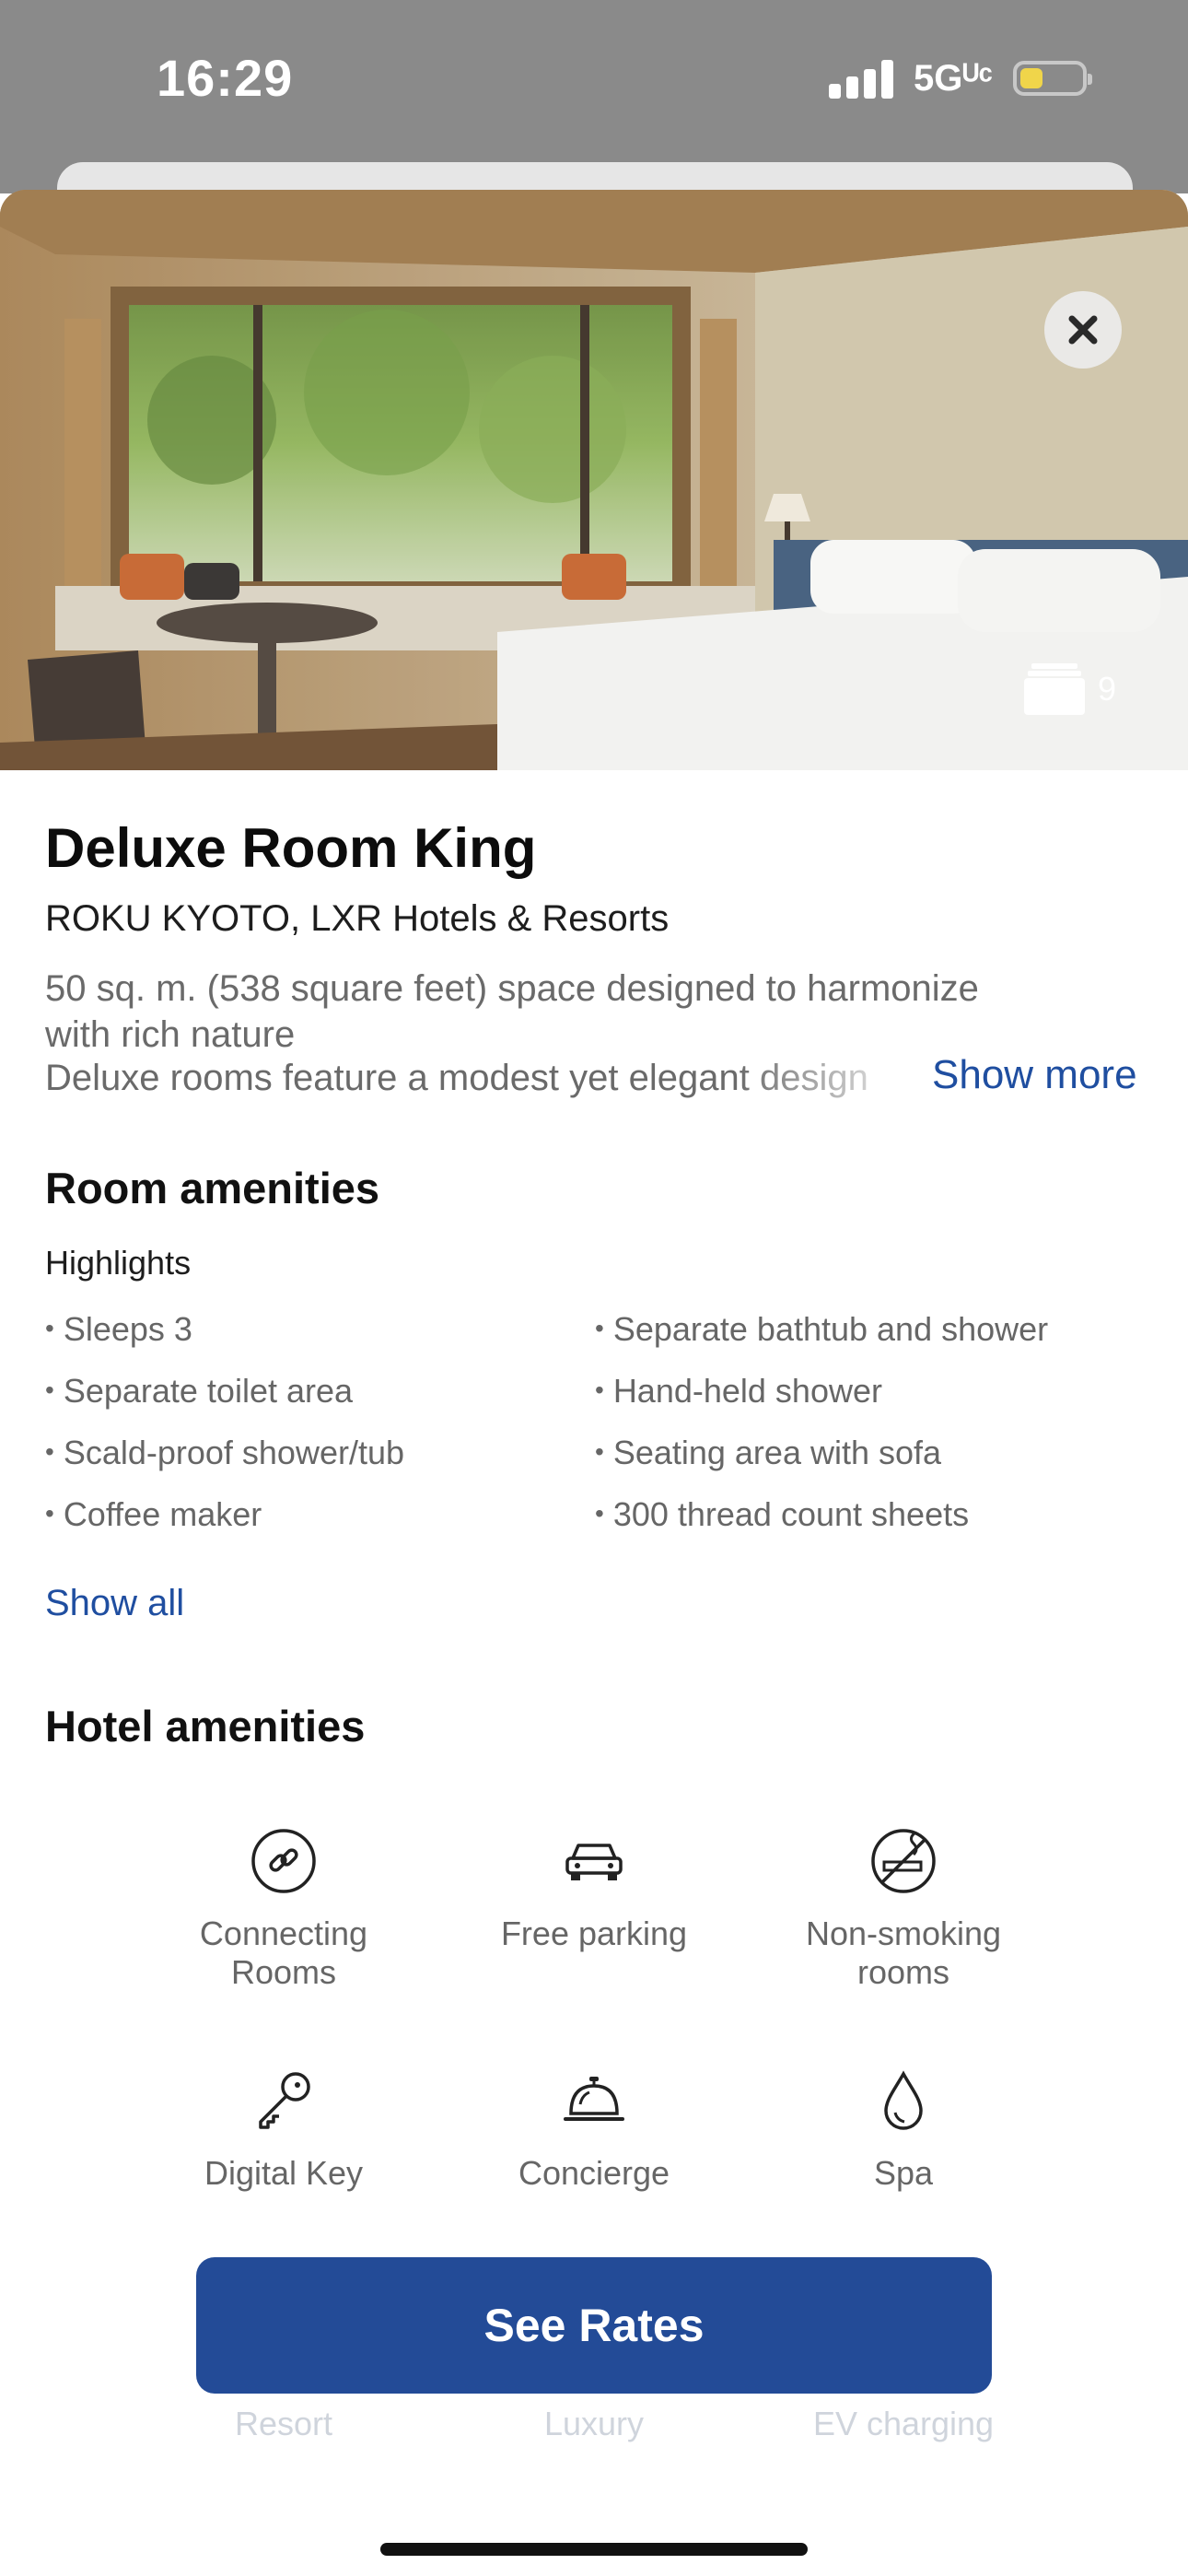  I want to click on network-type: 5Gᵁᶜ, so click(954, 78).